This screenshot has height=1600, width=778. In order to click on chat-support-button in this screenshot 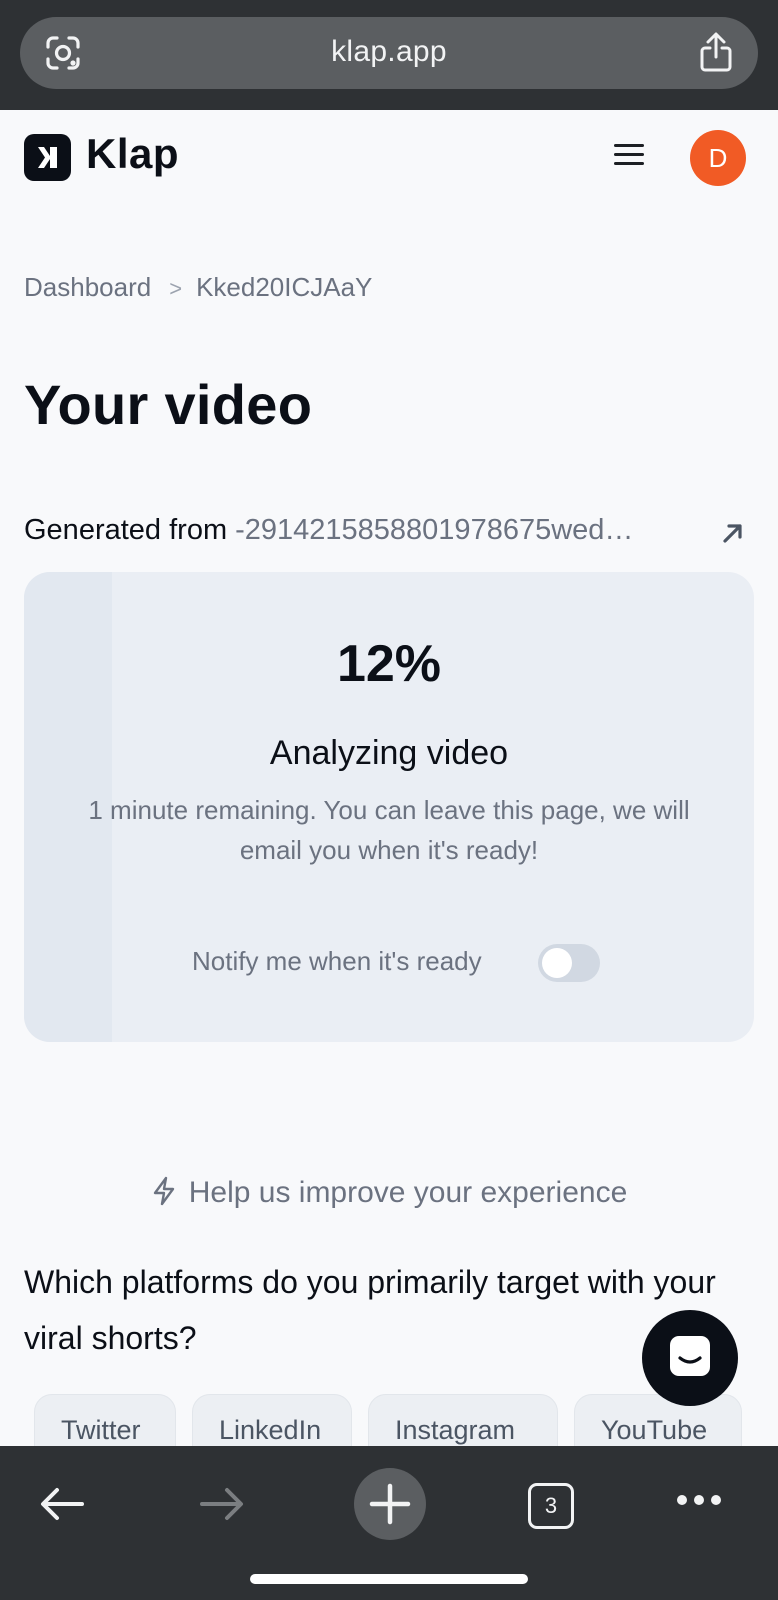, I will do `click(690, 1358)`.